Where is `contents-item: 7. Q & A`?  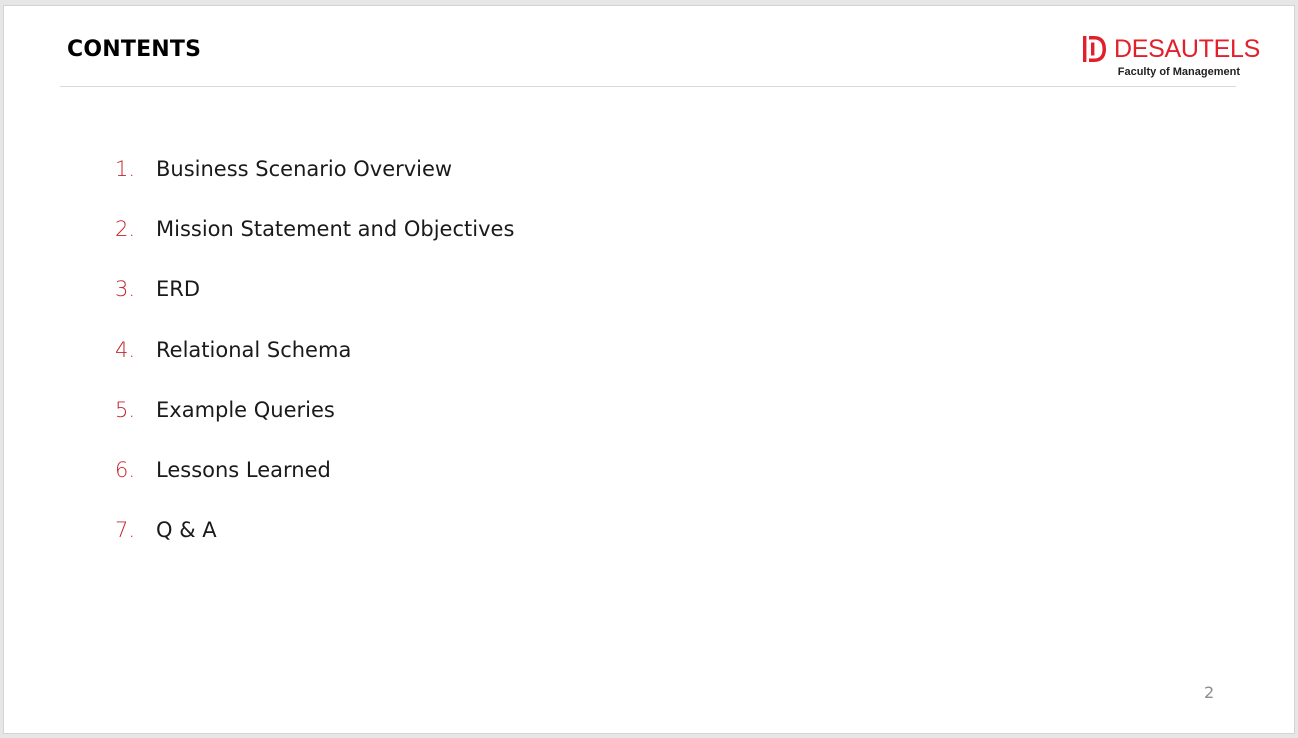
contents-item: 7. Q & A is located at coordinates (314, 545).